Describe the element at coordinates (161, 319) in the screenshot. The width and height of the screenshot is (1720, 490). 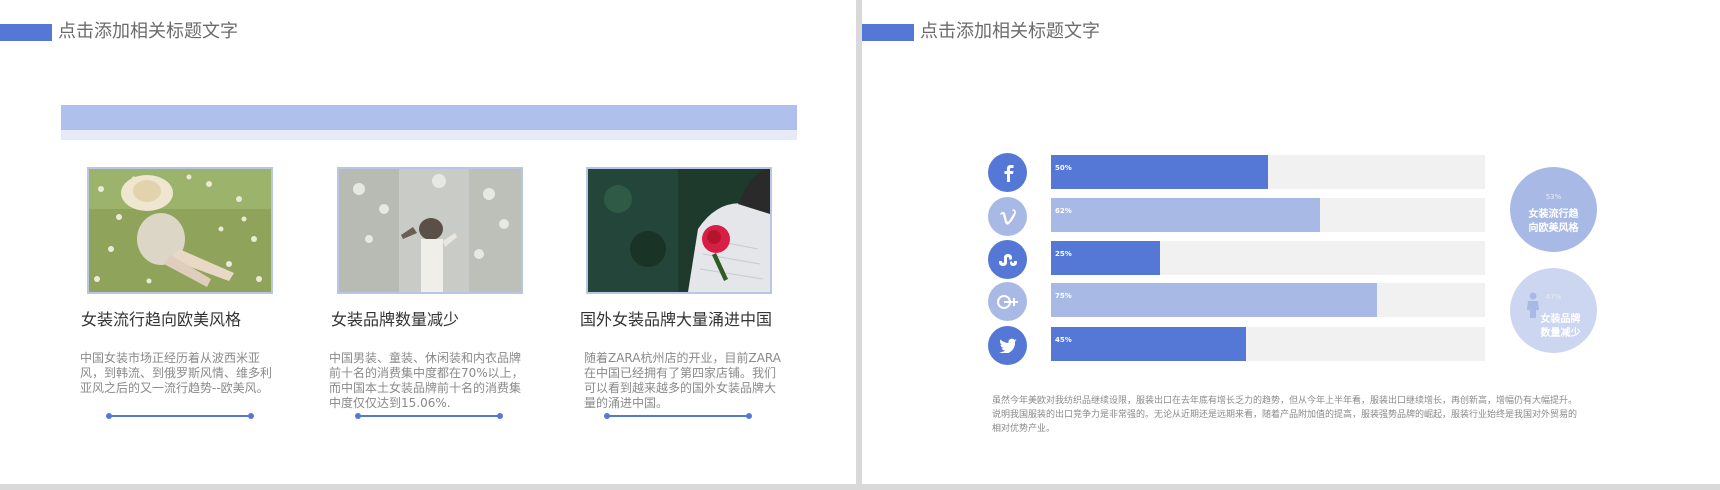
I see `card-heading: 女装流行趋向欧美风格` at that location.